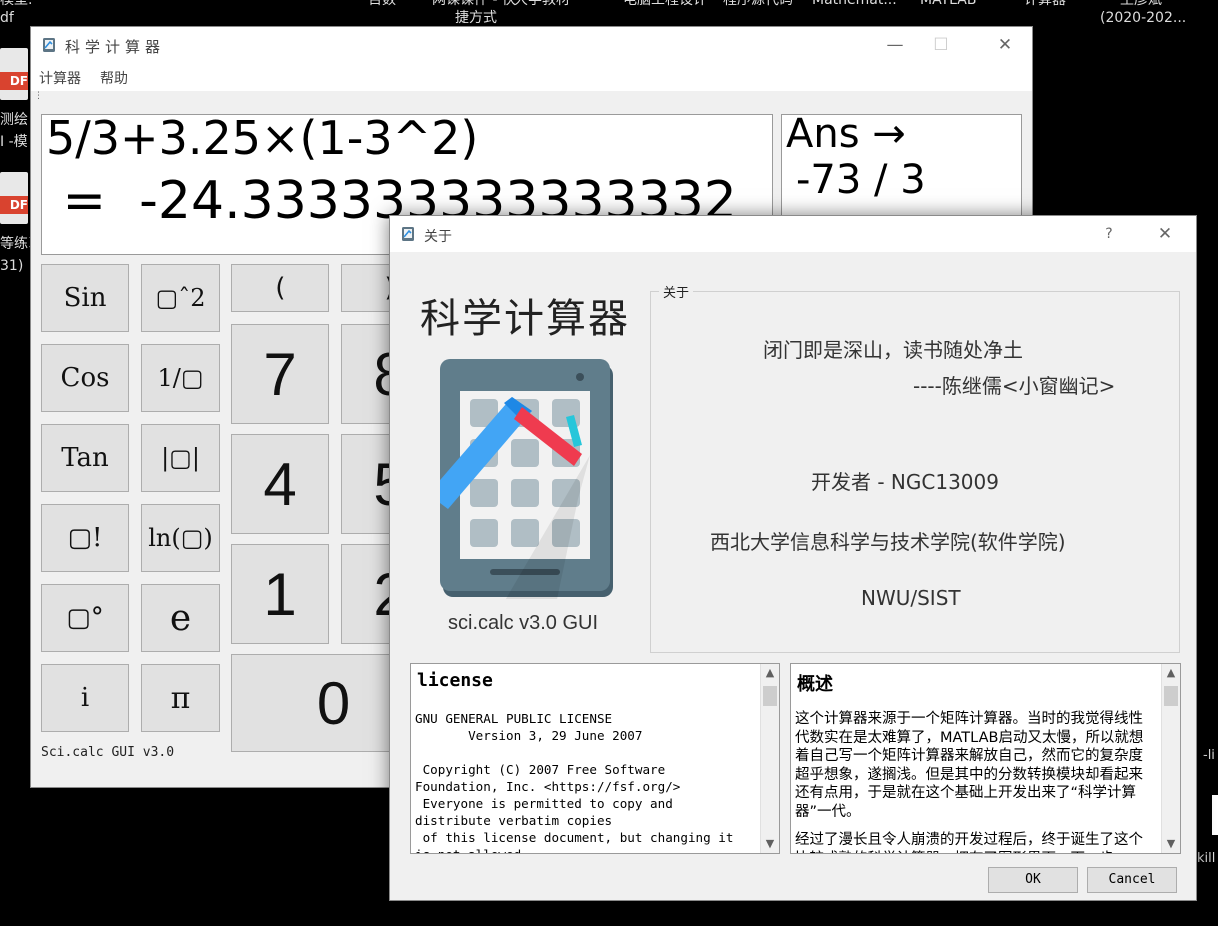  What do you see at coordinates (1014, 386) in the screenshot?
I see `quote-author: ----陈继儒<小窗幽记>` at bounding box center [1014, 386].